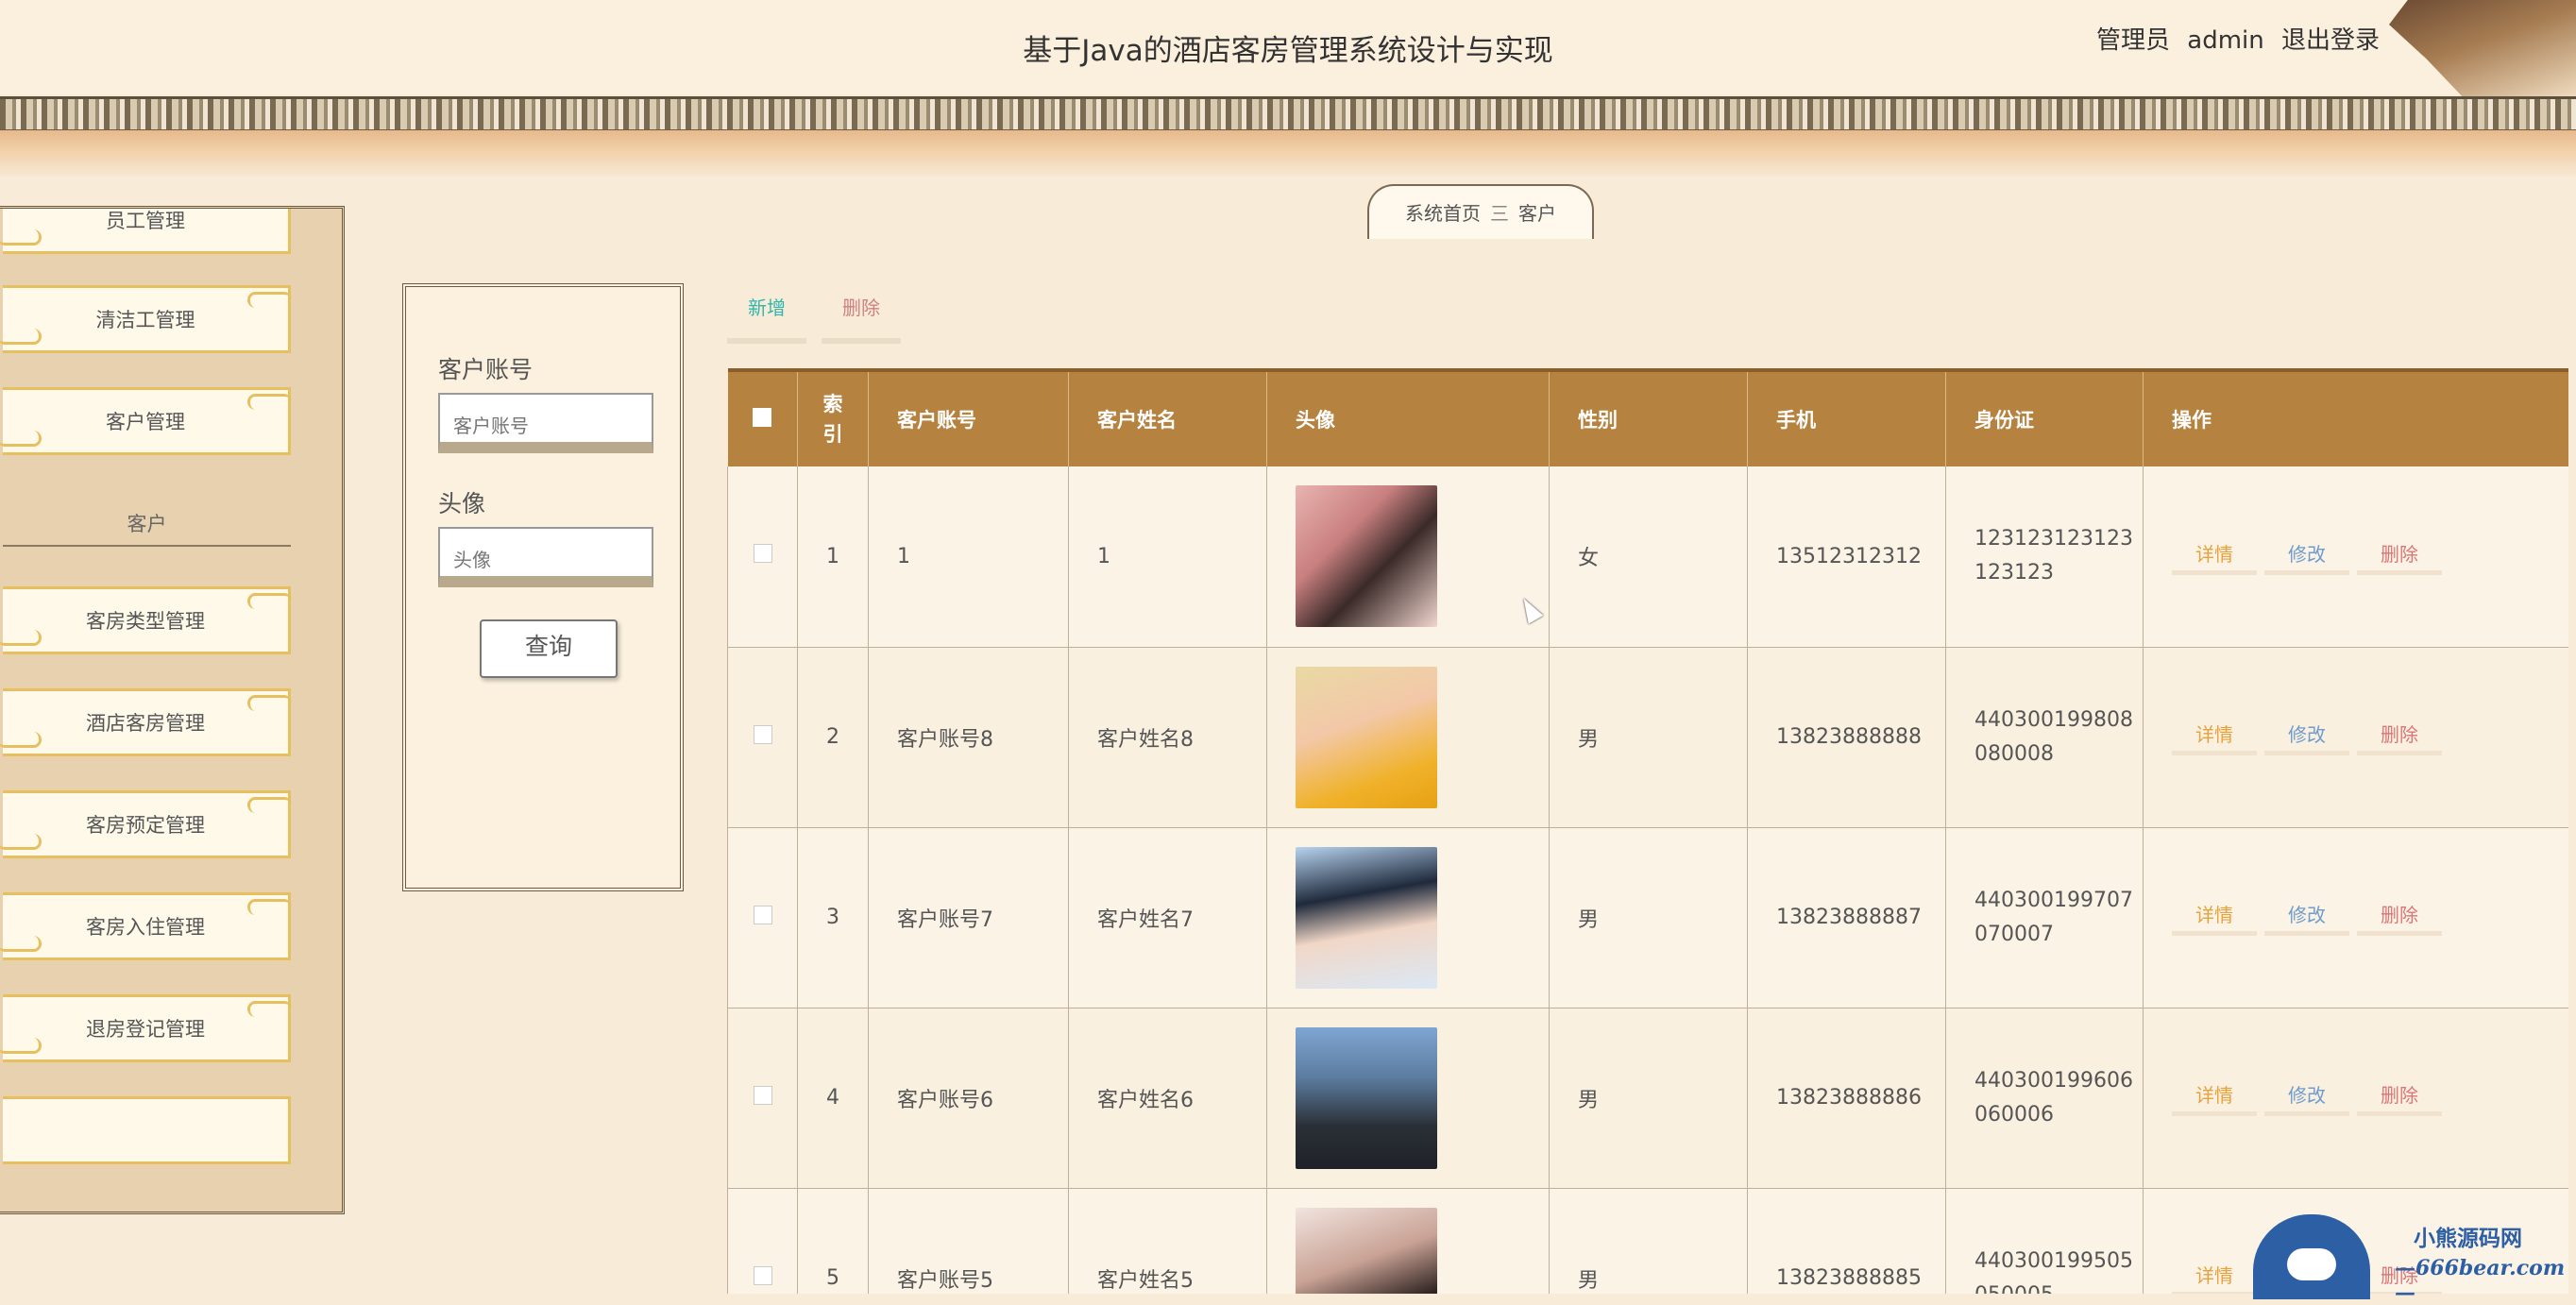 This screenshot has height=1305, width=2576. I want to click on breadcrumb: 系统首页三客户, so click(1480, 211).